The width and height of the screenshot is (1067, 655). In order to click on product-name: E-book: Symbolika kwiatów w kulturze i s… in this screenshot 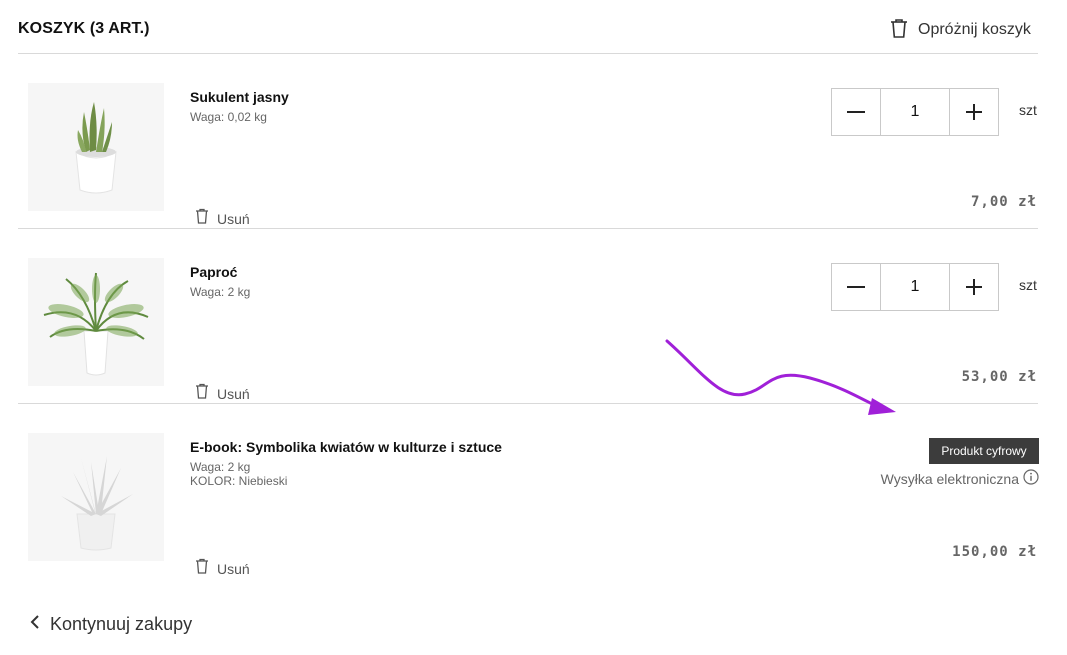, I will do `click(346, 447)`.